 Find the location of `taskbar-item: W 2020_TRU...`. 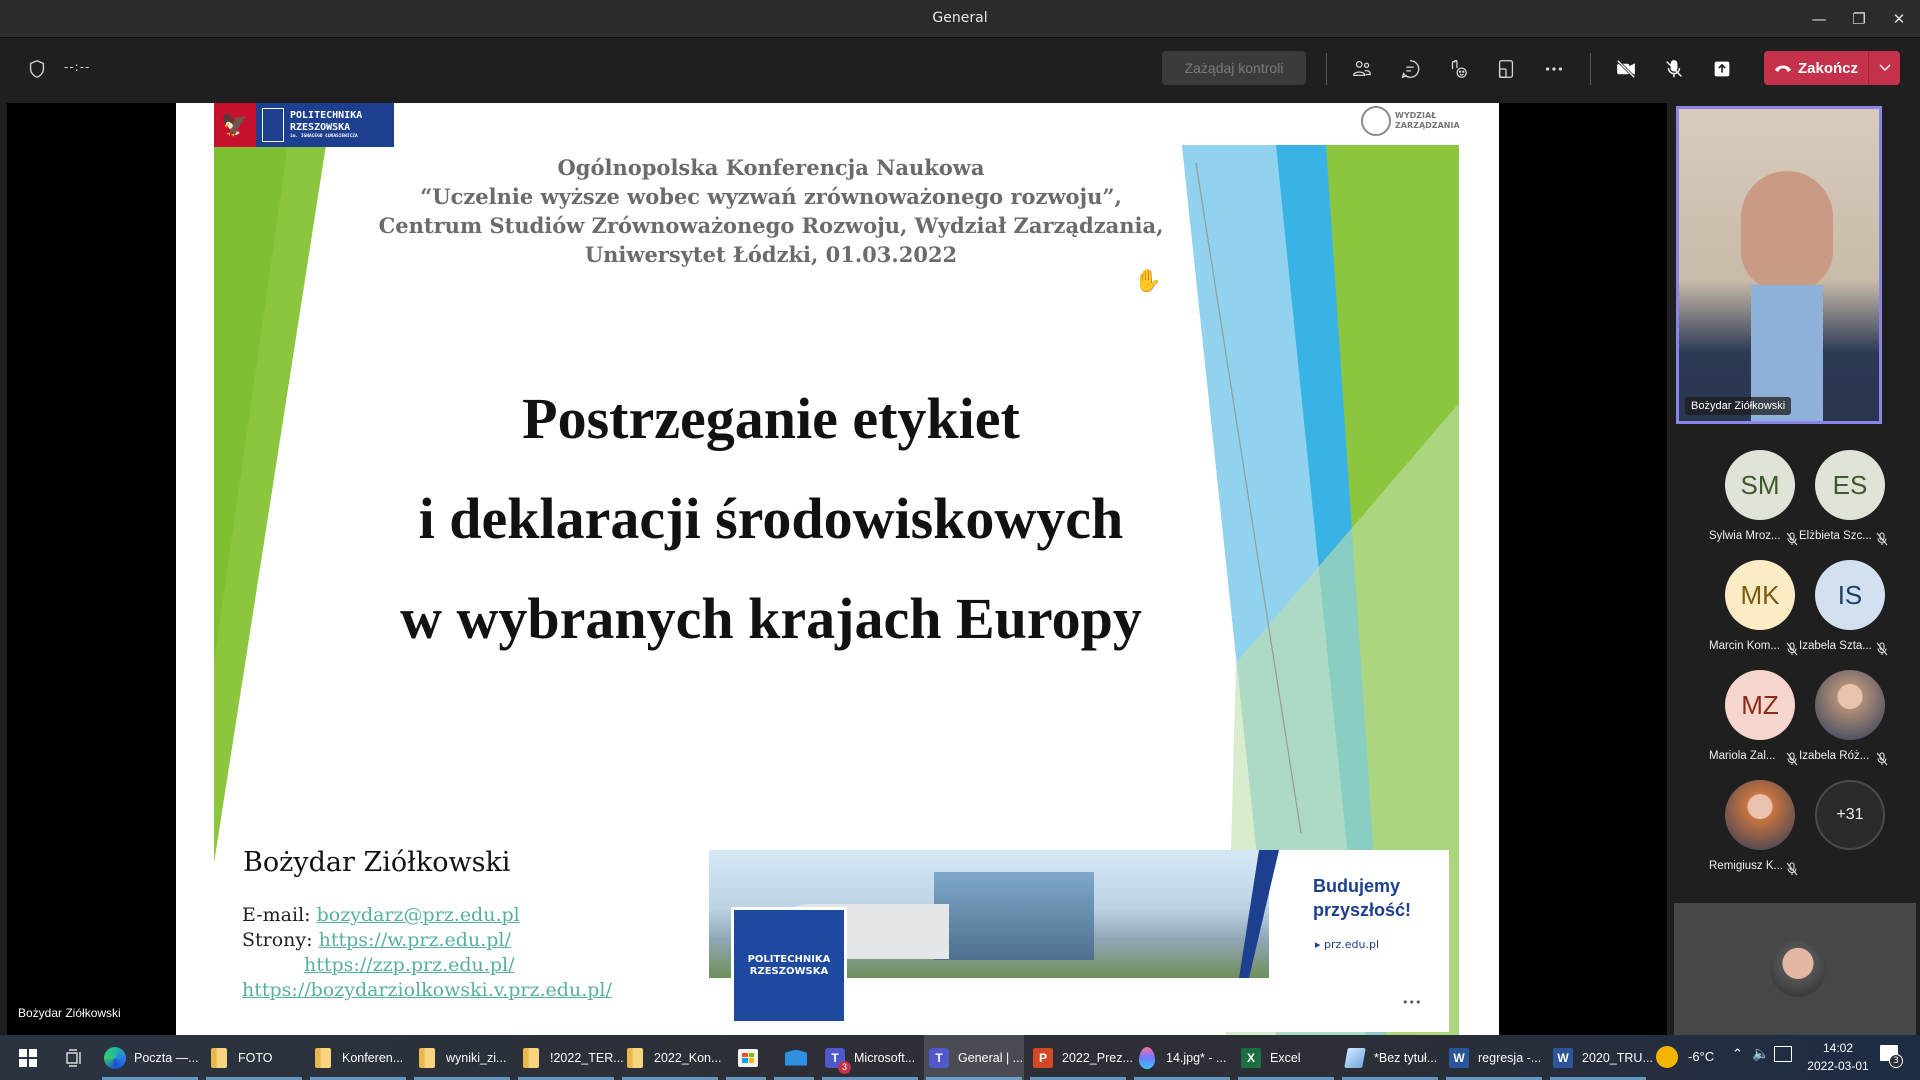

taskbar-item: W 2020_TRU... is located at coordinates (1600, 1057).